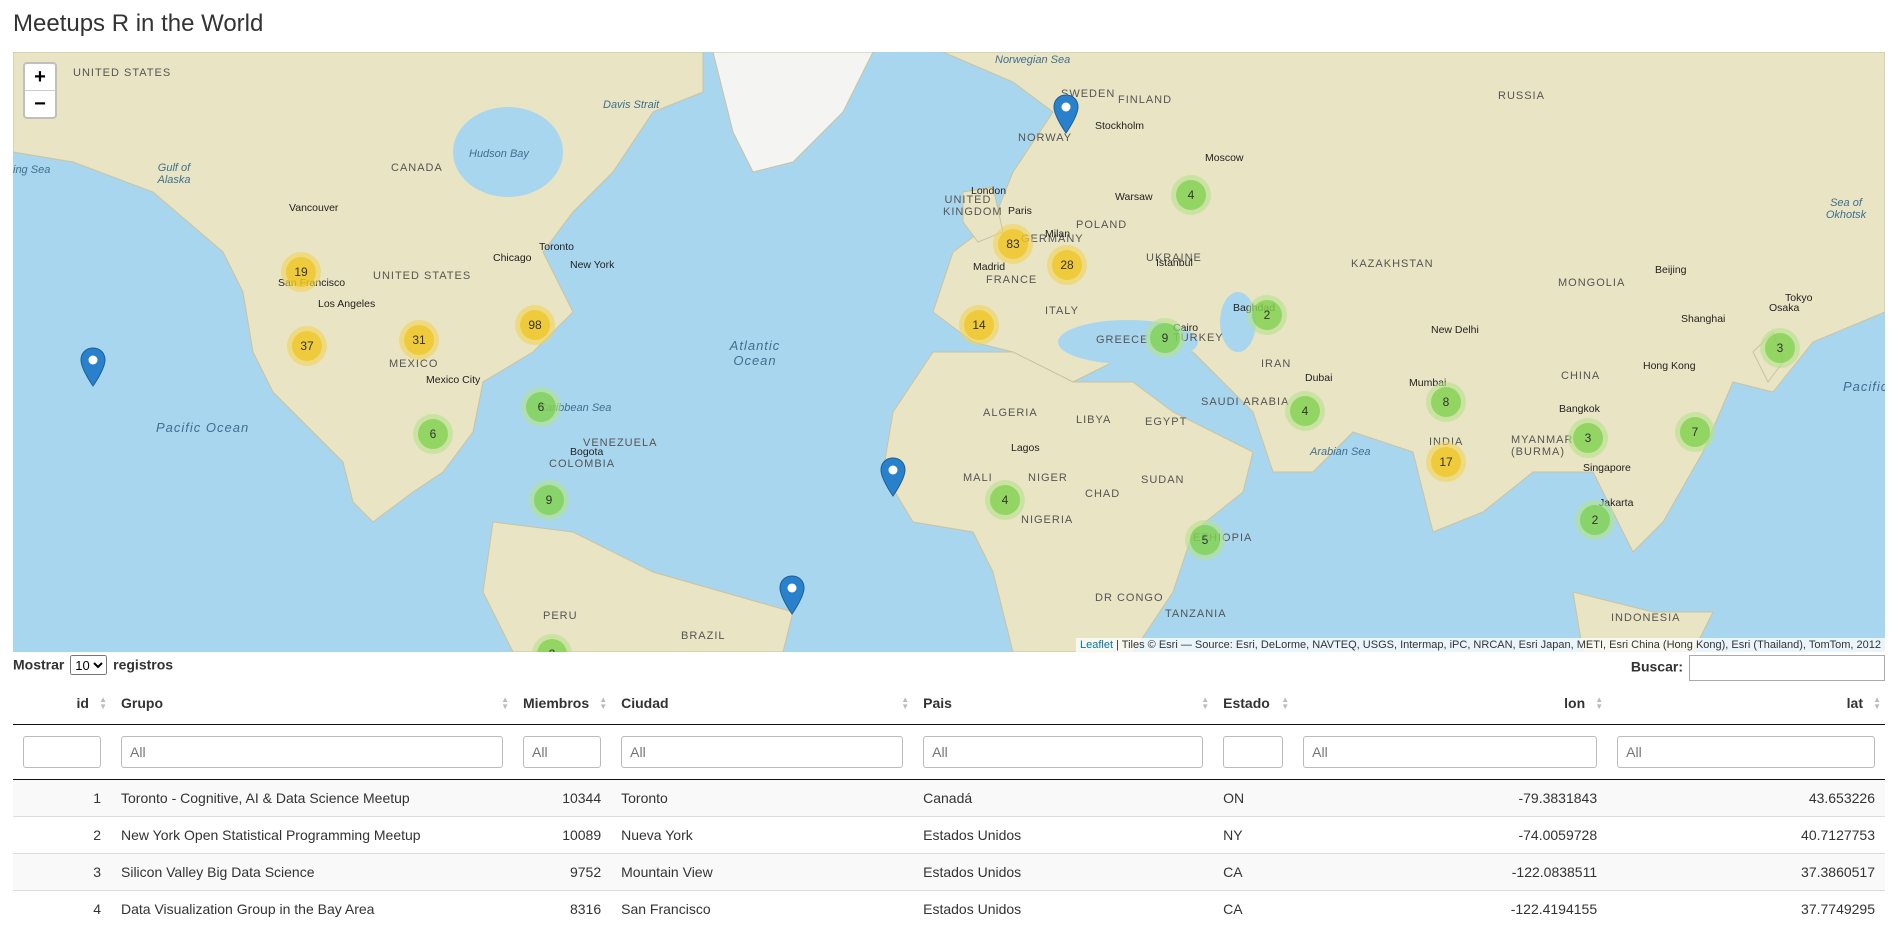 The height and width of the screenshot is (930, 1903). Describe the element at coordinates (1579, 409) in the screenshot. I see `label-bangkok: Bangkok` at that location.